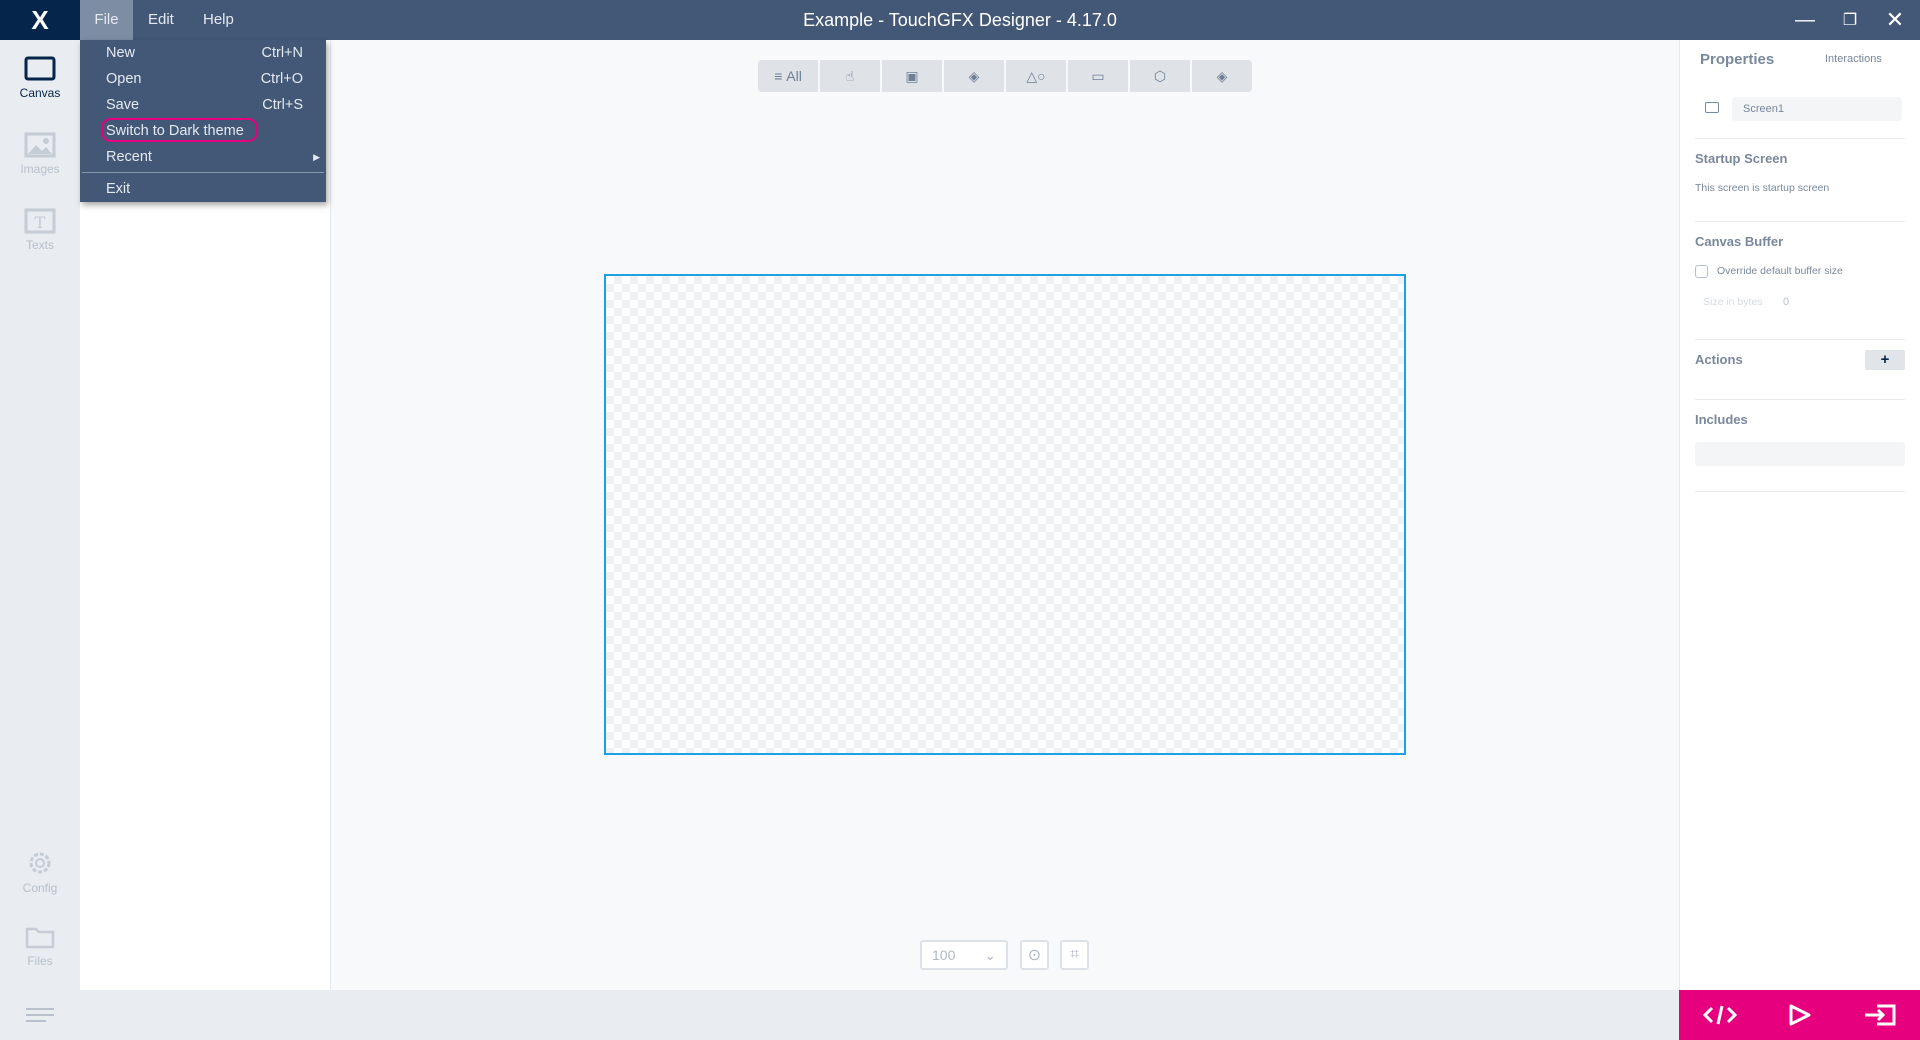 The image size is (1920, 1040). Describe the element at coordinates (203, 79) in the screenshot. I see `menu-item-open: Open Ctrl+O` at that location.